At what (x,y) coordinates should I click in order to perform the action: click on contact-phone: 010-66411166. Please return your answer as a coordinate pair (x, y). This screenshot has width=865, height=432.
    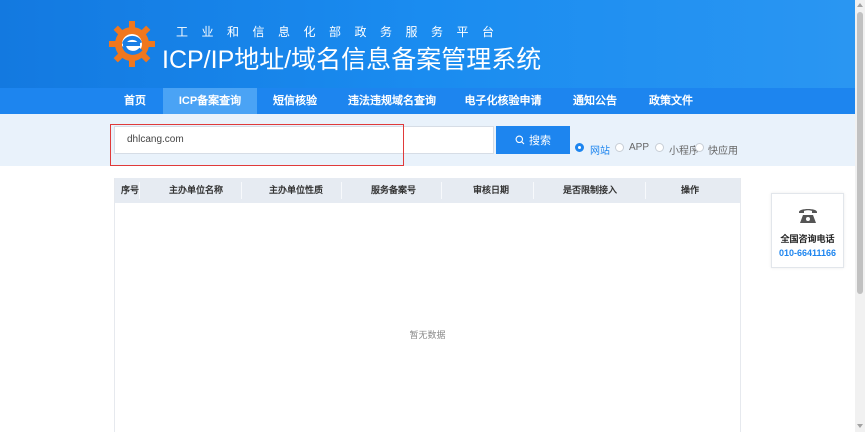
    Looking at the image, I should click on (807, 253).